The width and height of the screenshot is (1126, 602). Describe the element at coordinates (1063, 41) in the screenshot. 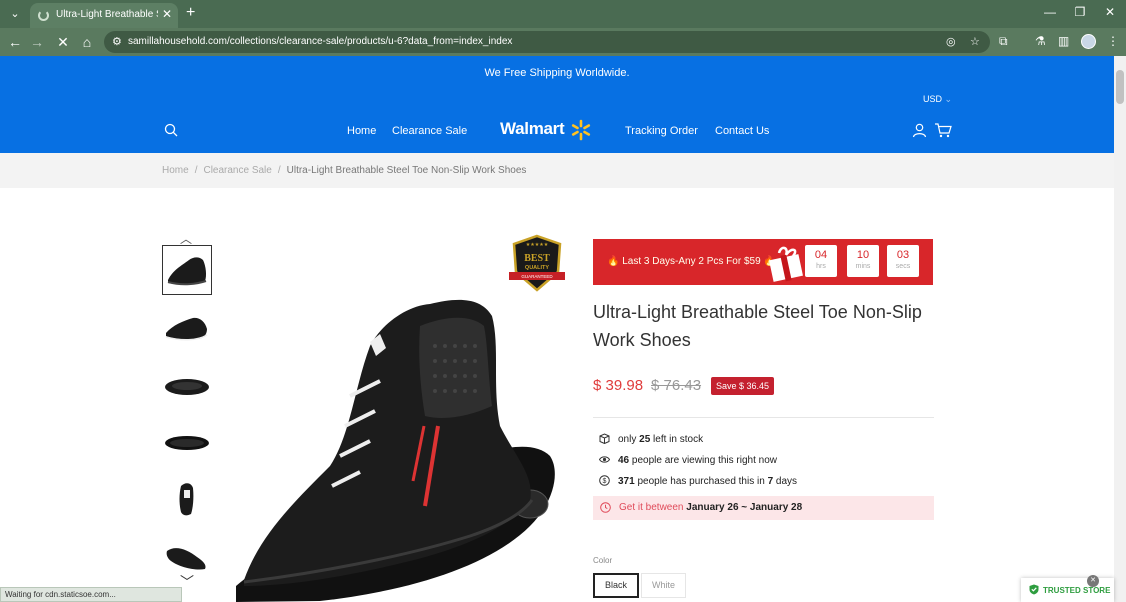

I see `side-panel-icon: ▥` at that location.